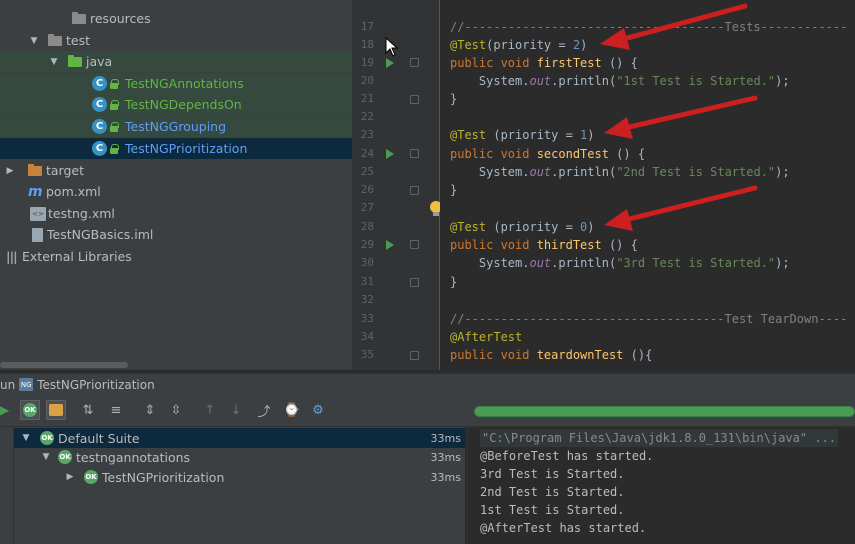 Image resolution: width=855 pixels, height=544 pixels. What do you see at coordinates (367, 354) in the screenshot?
I see `line-number: 35` at bounding box center [367, 354].